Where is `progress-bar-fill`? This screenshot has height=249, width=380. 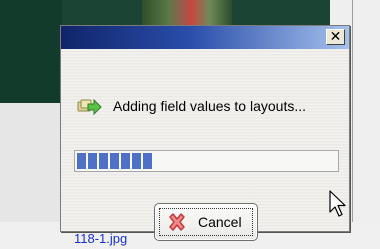
progress-bar-fill is located at coordinates (114, 161).